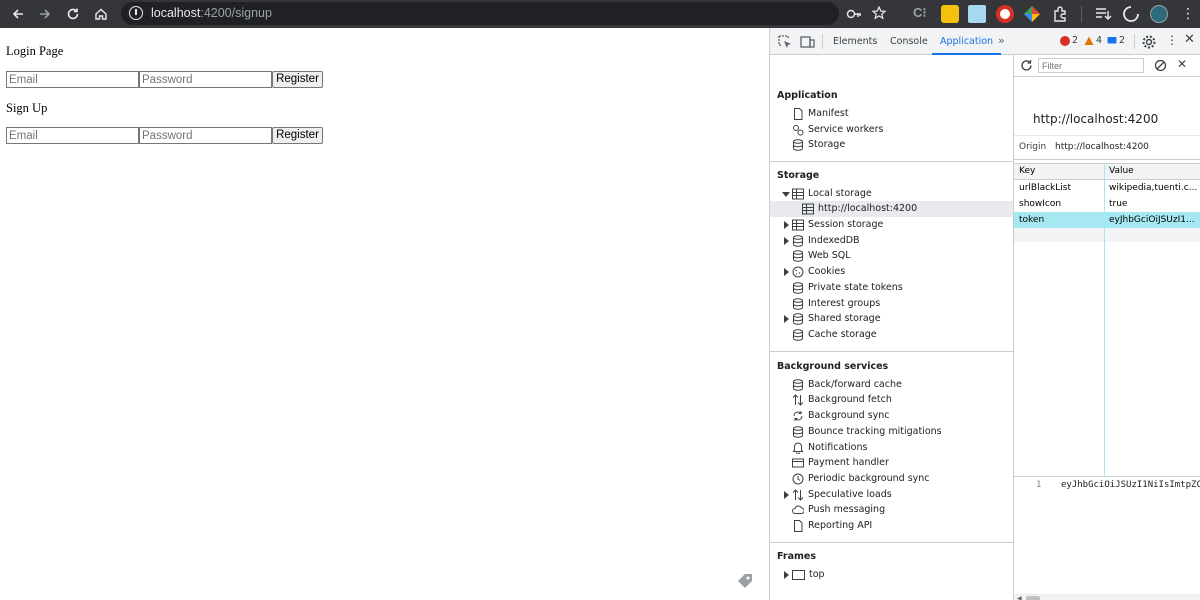 The image size is (1200, 600). I want to click on sidebar-item-payment-handler: Payment handler, so click(891, 463).